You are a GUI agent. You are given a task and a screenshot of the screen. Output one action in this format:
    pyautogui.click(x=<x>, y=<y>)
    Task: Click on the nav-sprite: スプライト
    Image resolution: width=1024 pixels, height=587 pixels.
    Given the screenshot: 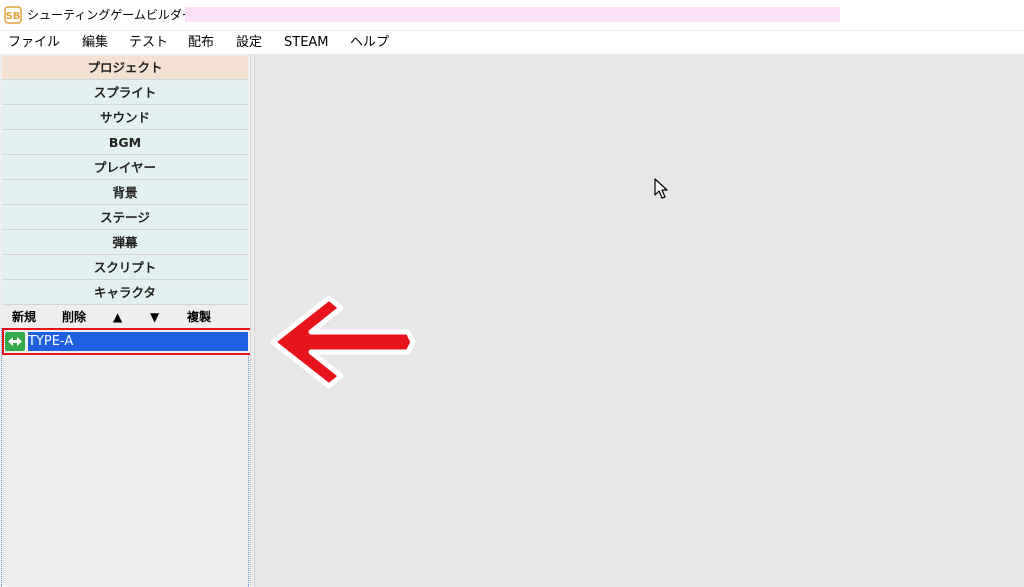 What is the action you would take?
    pyautogui.click(x=125, y=93)
    